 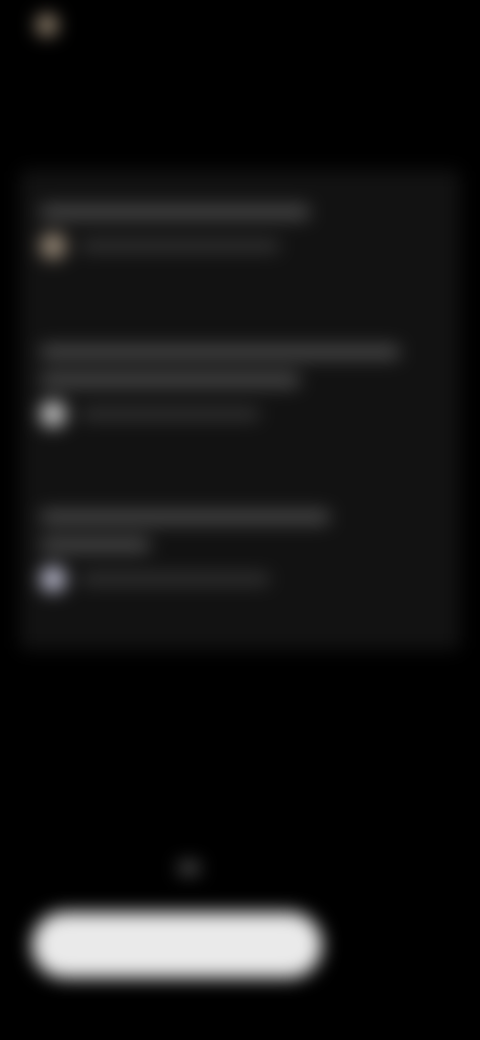 I want to click on primary-action-button, so click(x=177, y=945).